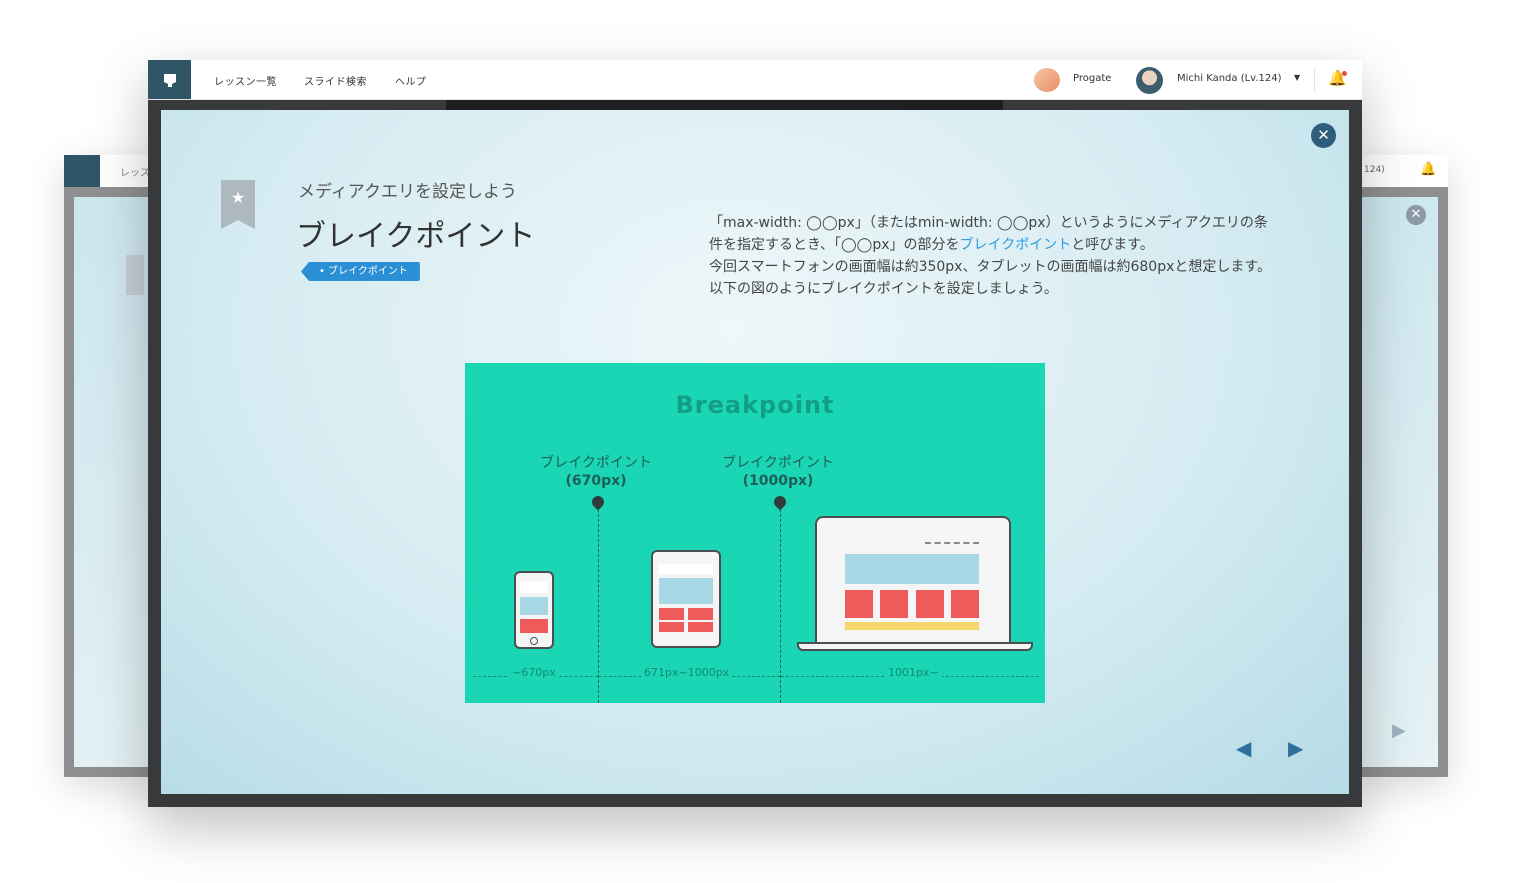 This screenshot has height=883, width=1515. I want to click on background-window-right: 124) 🔔 ✕ ▶, so click(1399, 466).